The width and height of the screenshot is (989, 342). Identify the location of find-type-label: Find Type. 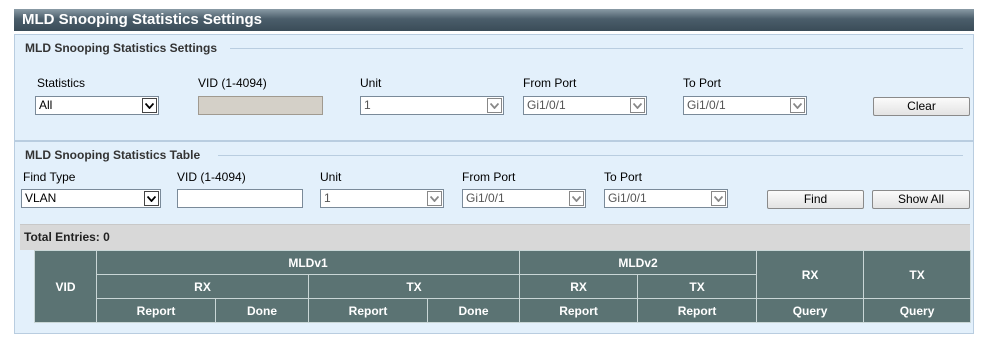
(49, 177).